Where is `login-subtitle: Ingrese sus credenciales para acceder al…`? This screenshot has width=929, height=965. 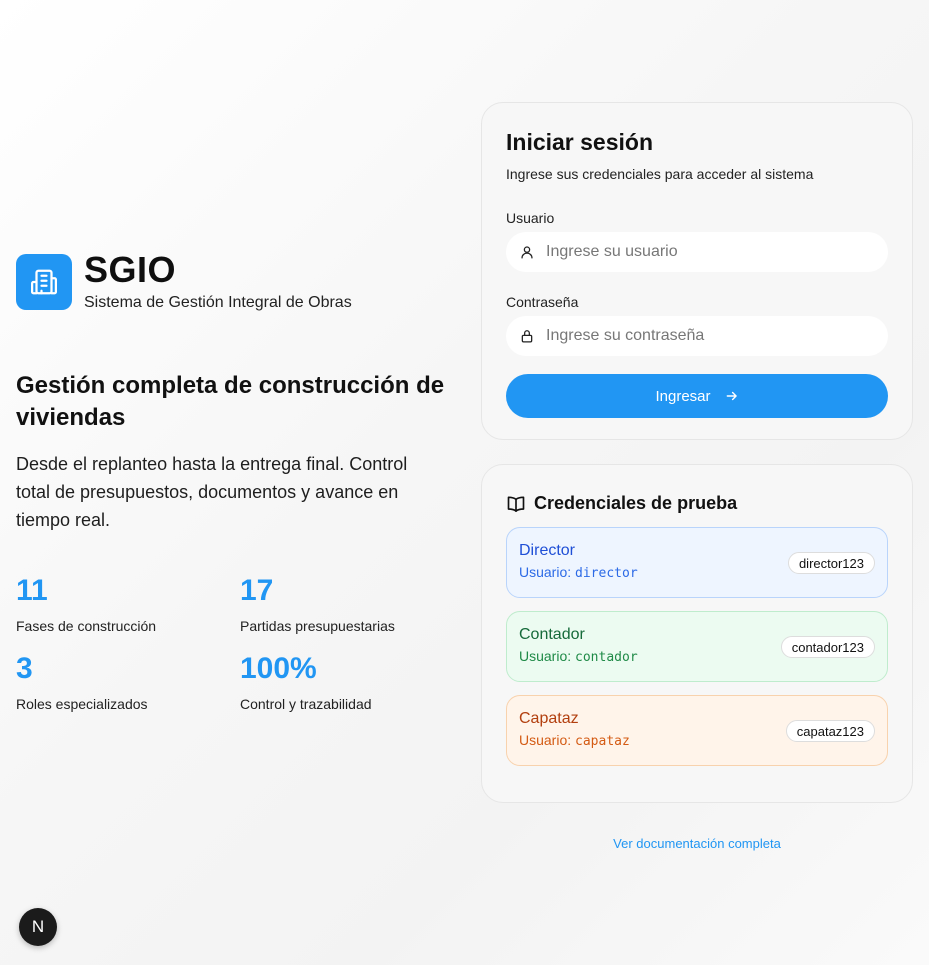
login-subtitle: Ingrese sus credenciales para acceder al… is located at coordinates (660, 174).